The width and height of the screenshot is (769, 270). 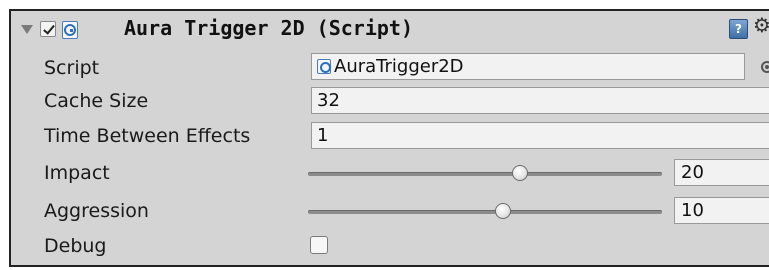 I want to click on gear-icon: ⚙, so click(x=761, y=25).